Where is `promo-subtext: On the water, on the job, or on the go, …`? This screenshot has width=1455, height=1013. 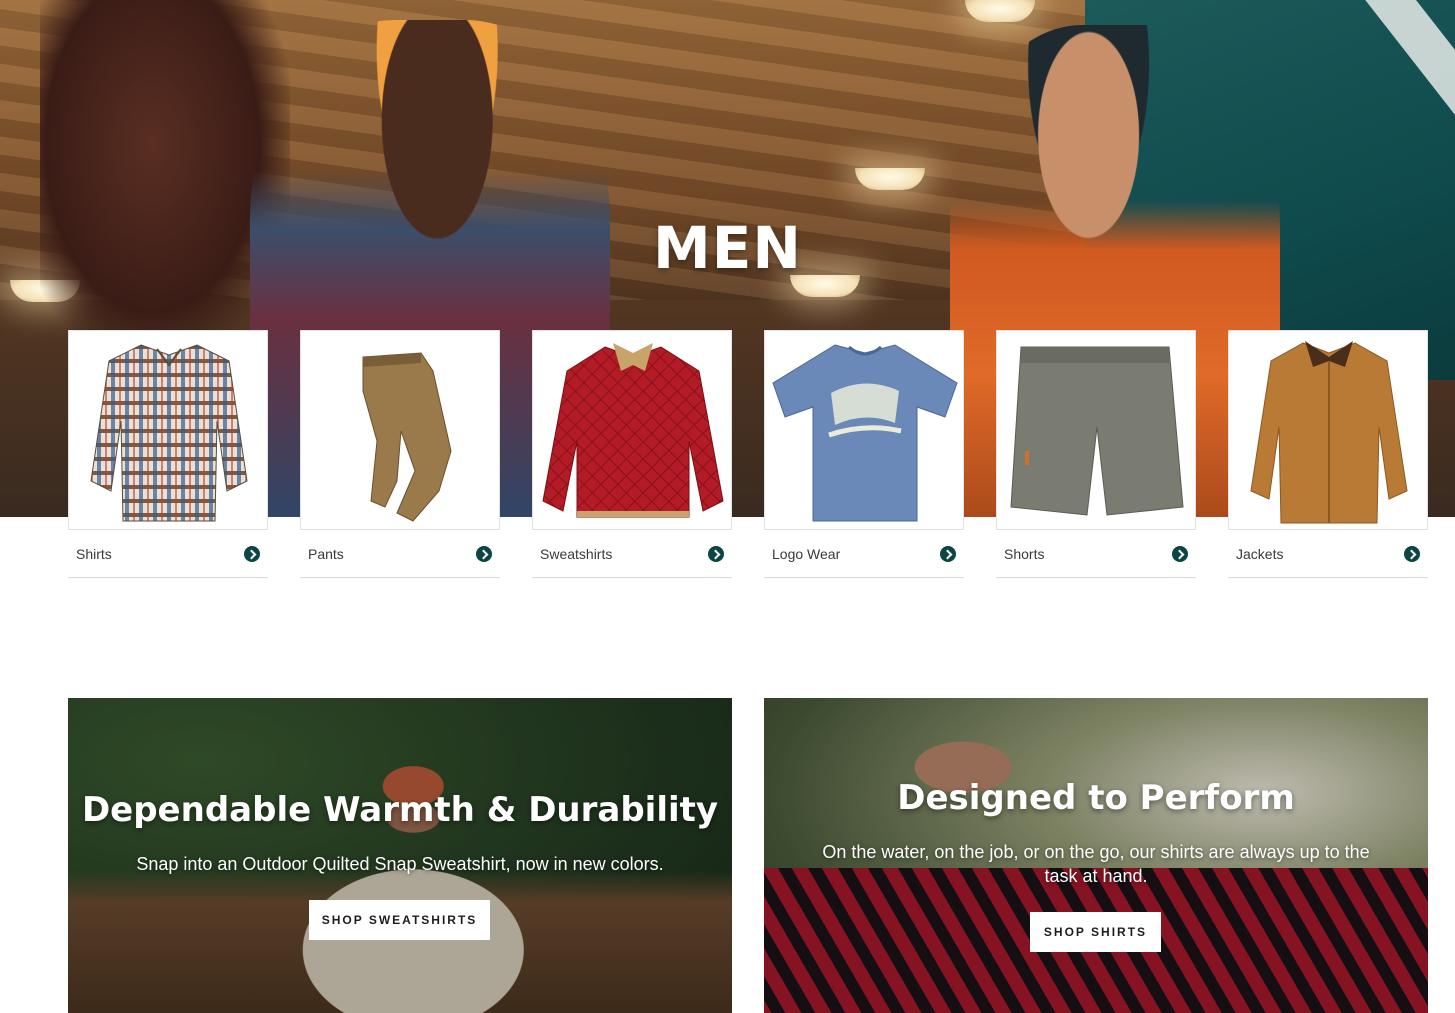
promo-subtext: On the water, on the job, or on the go, … is located at coordinates (1096, 864).